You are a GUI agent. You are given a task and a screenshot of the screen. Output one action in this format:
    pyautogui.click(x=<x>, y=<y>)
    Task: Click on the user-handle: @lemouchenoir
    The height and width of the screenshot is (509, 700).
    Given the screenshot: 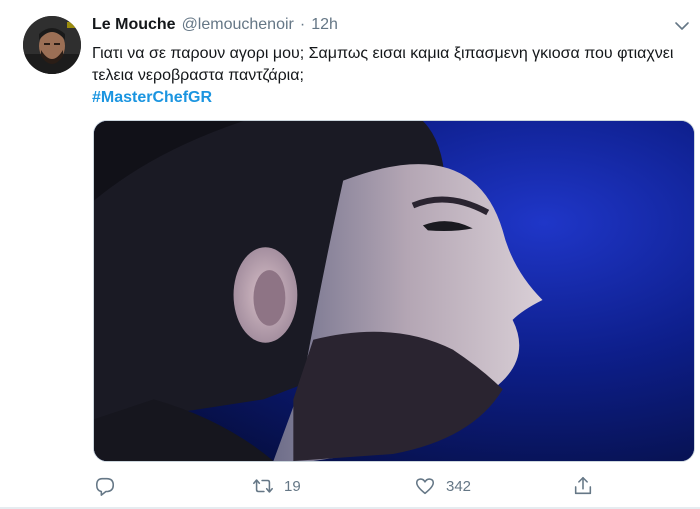 What is the action you would take?
    pyautogui.click(x=238, y=25)
    